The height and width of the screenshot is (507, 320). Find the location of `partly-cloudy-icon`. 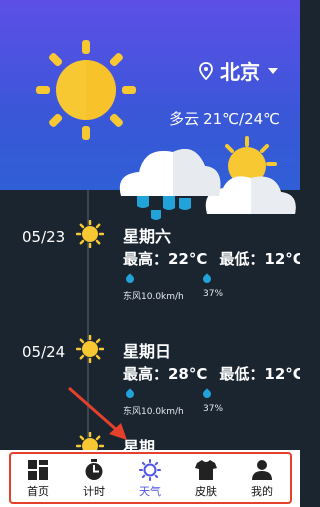

partly-cloudy-icon is located at coordinates (250, 175).